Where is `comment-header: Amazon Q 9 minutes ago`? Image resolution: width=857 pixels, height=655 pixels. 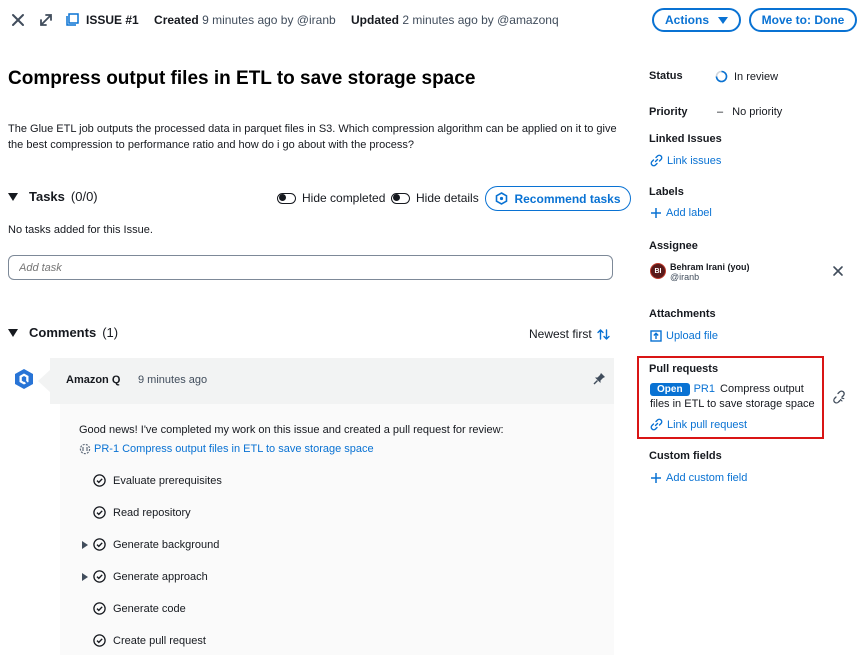 comment-header: Amazon Q 9 minutes ago is located at coordinates (326, 381).